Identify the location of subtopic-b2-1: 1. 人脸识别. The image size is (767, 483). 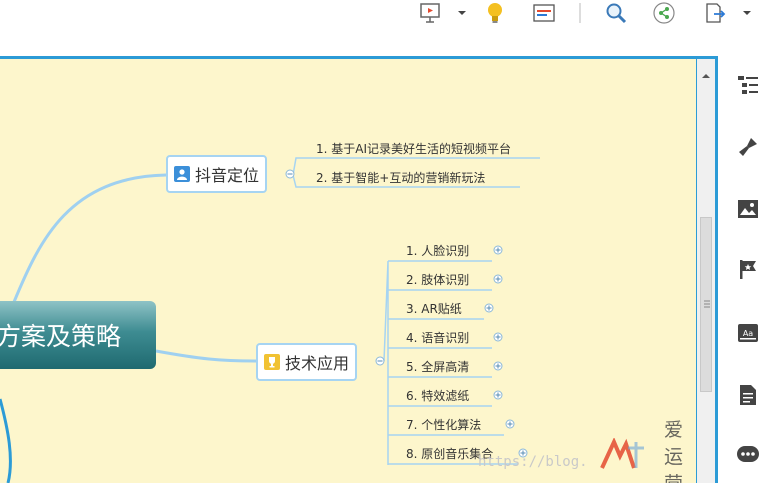
(437, 250).